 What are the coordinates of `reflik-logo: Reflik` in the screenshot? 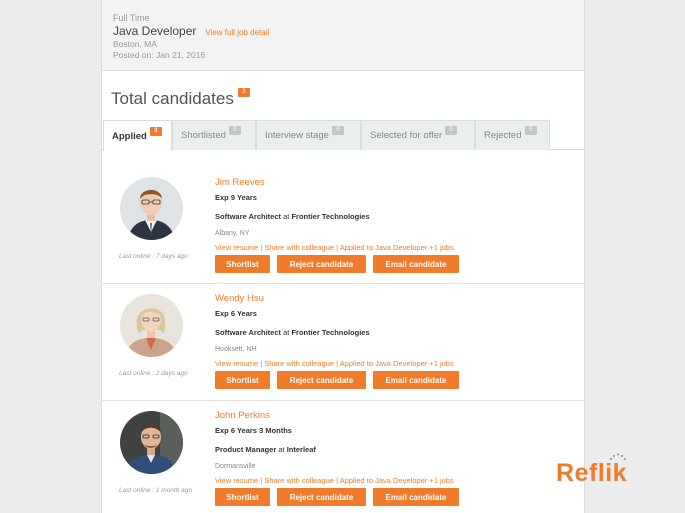 It's located at (601, 472).